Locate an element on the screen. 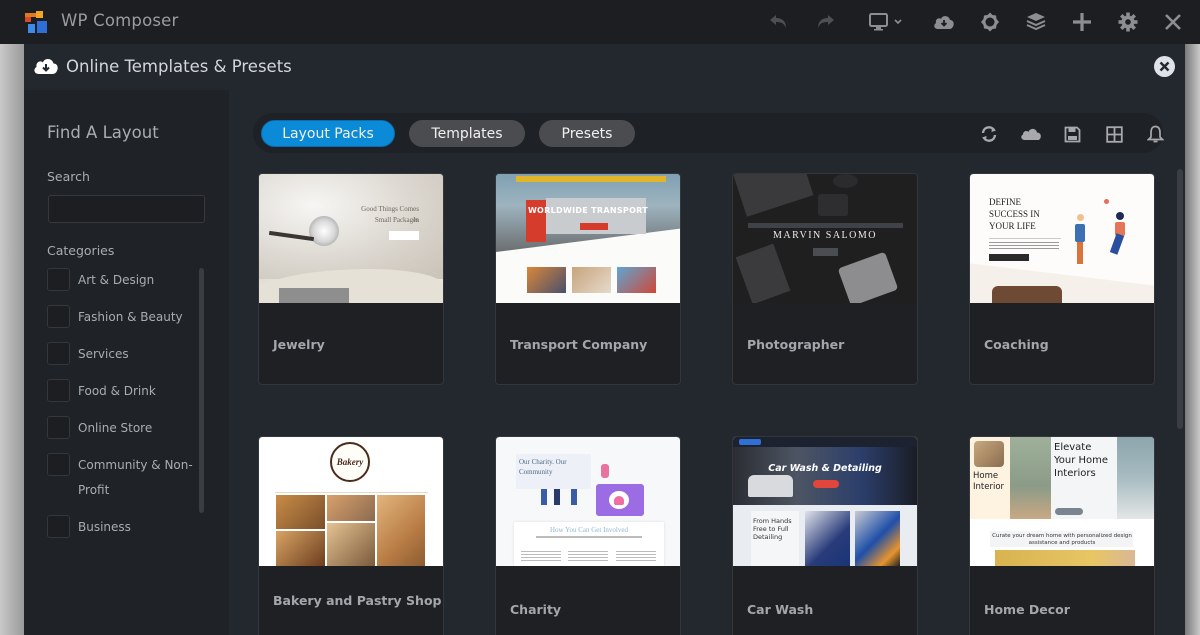 The image size is (1200, 635). search-label: Search is located at coordinates (68, 176).